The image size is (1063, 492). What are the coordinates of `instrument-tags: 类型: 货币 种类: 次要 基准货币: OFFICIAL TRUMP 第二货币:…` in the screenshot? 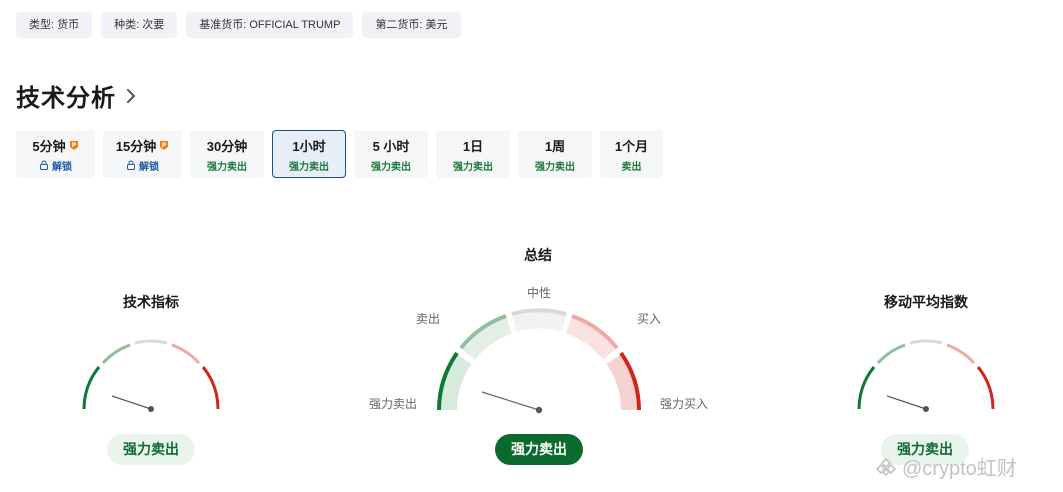 It's located at (238, 25).